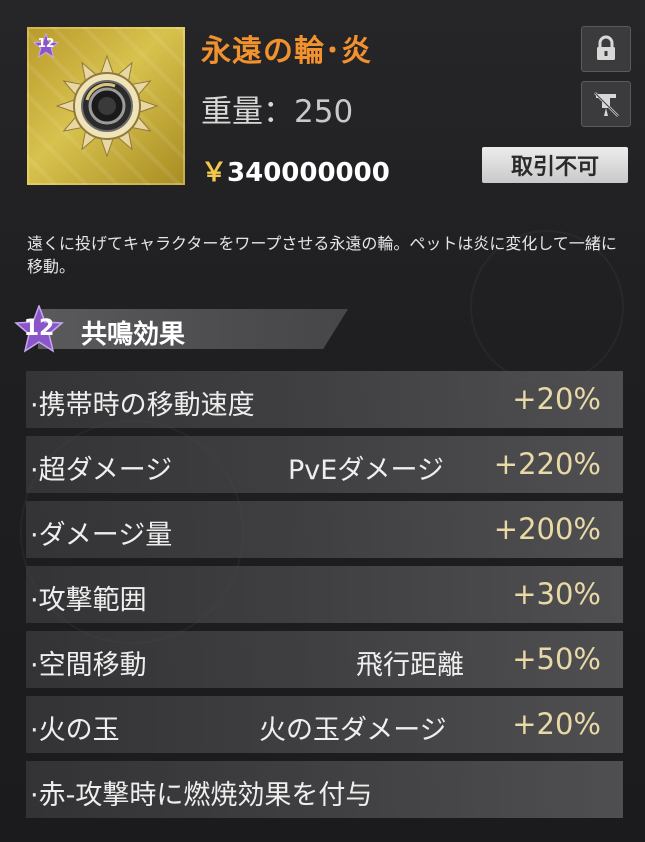 This screenshot has width=645, height=842. I want to click on resonance-title: 共鳴効果, so click(133, 335).